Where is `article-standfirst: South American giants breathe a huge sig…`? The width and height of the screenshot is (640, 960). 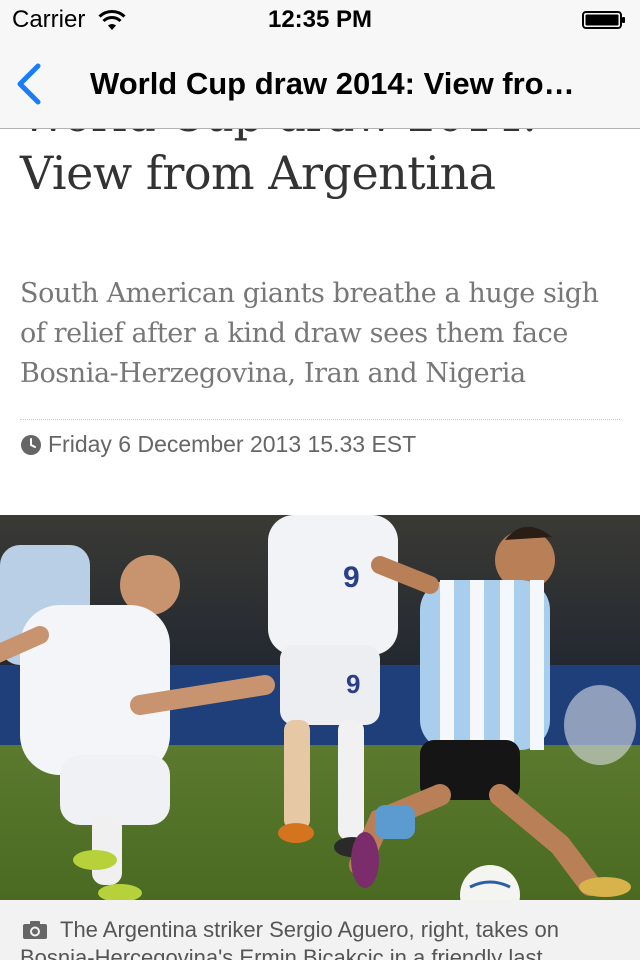 article-standfirst: South American giants breathe a huge sig… is located at coordinates (309, 333).